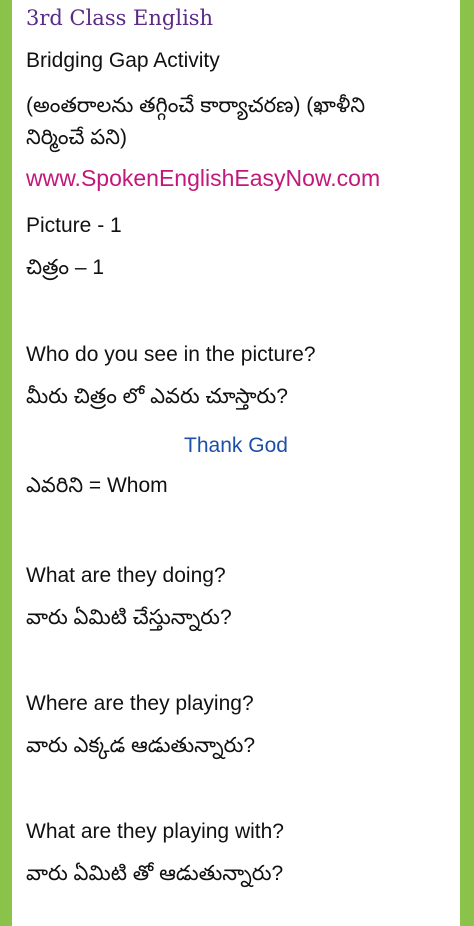  What do you see at coordinates (126, 575) in the screenshot?
I see `question-2-en: What are they doing?` at bounding box center [126, 575].